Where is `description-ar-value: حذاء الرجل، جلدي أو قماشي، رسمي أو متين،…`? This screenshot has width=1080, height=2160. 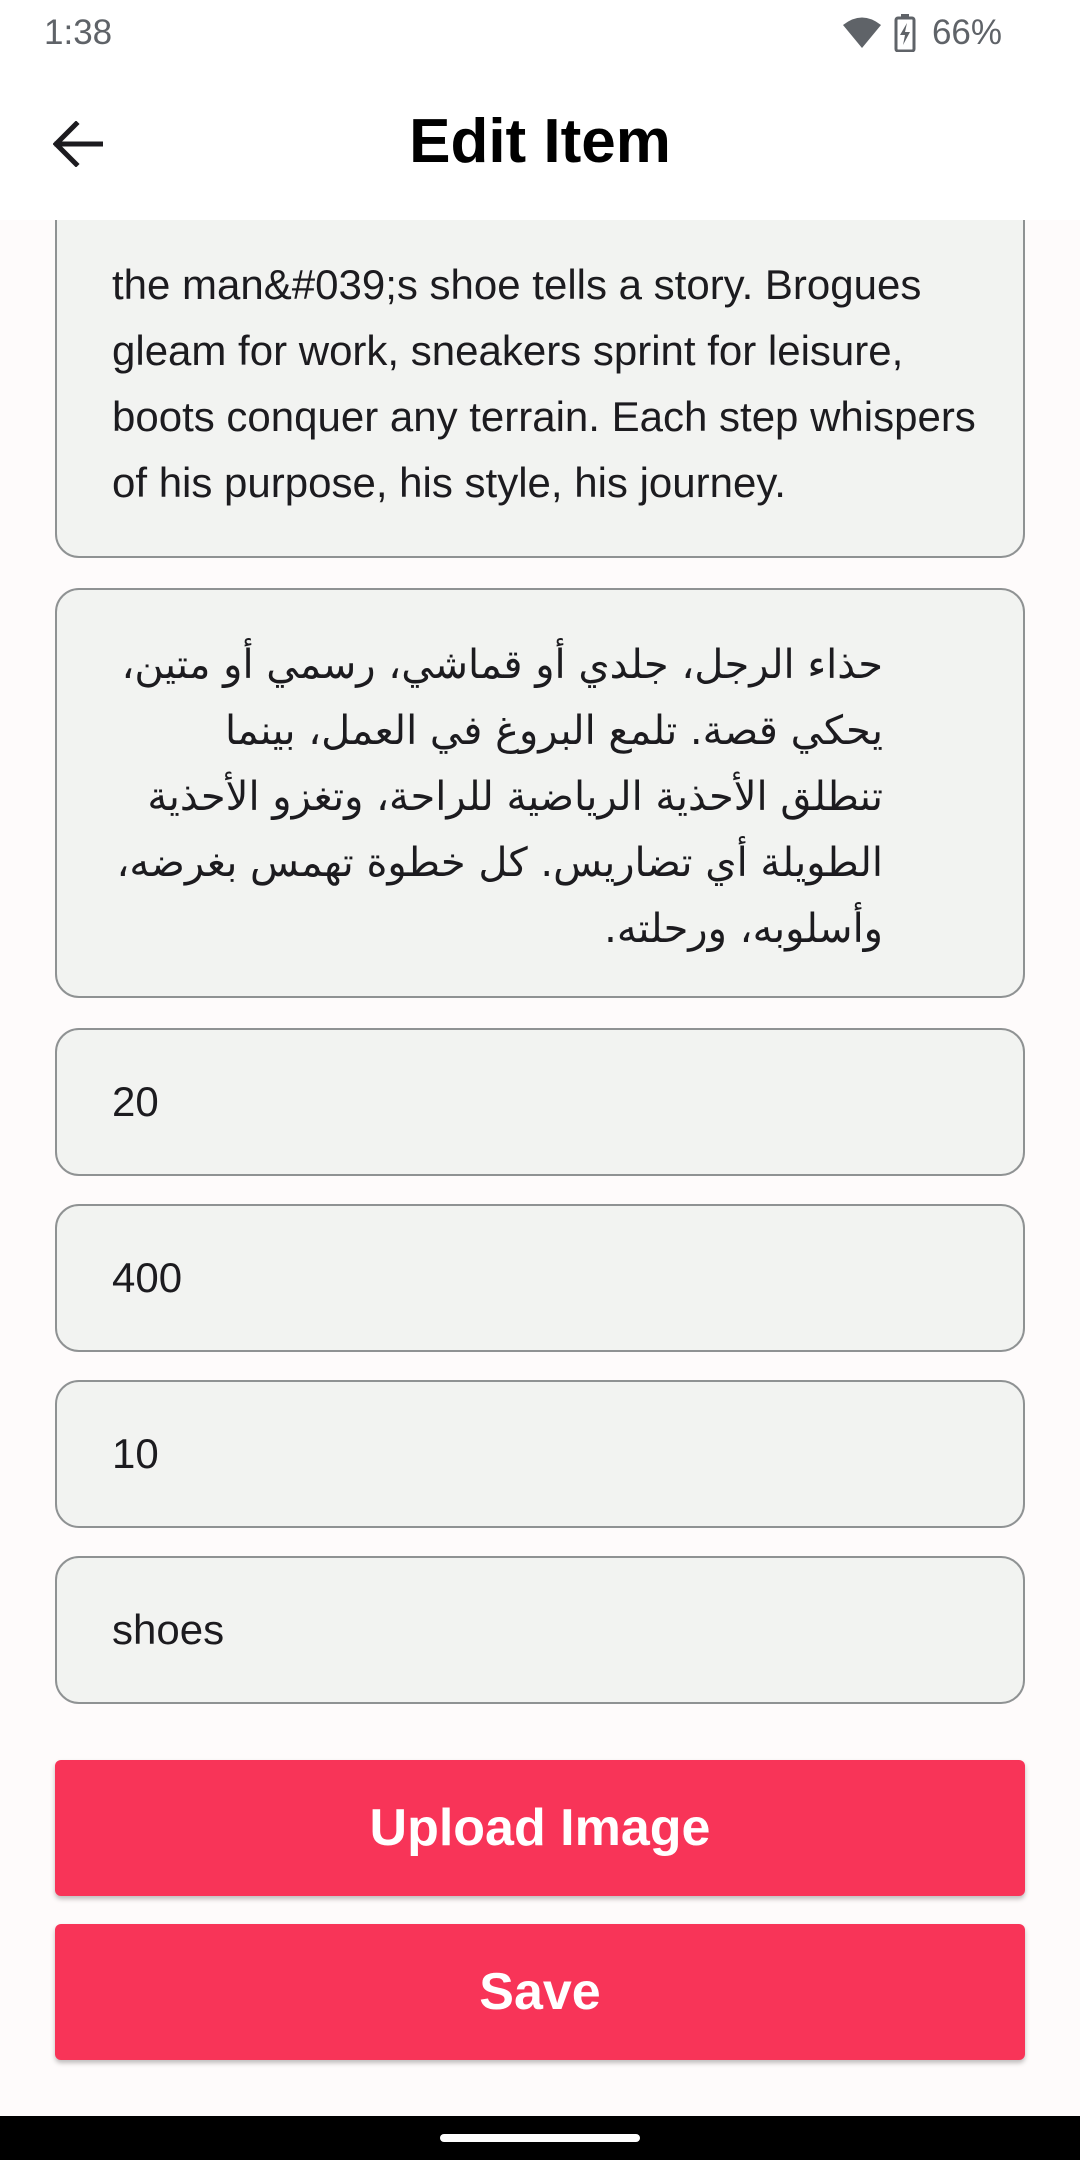
description-ar-value: حذاء الرجل، جلدي أو قماشي، رسمي أو متين،… is located at coordinates (499, 797).